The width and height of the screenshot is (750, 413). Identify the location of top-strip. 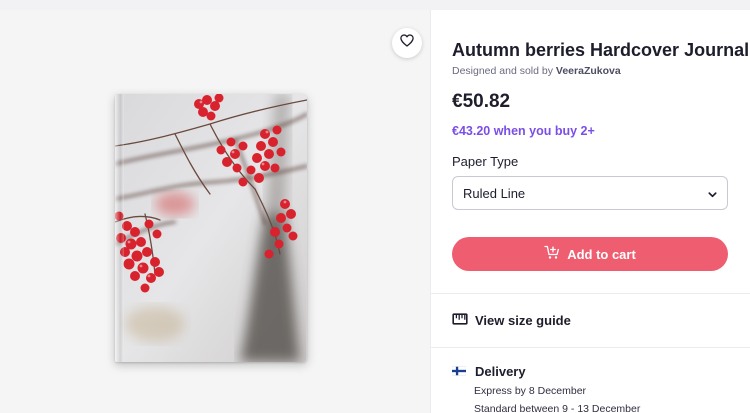
(375, 5).